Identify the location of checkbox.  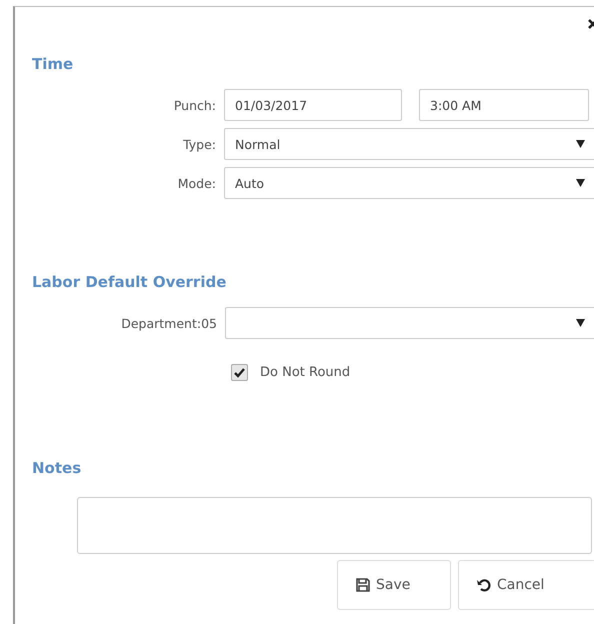
(239, 372).